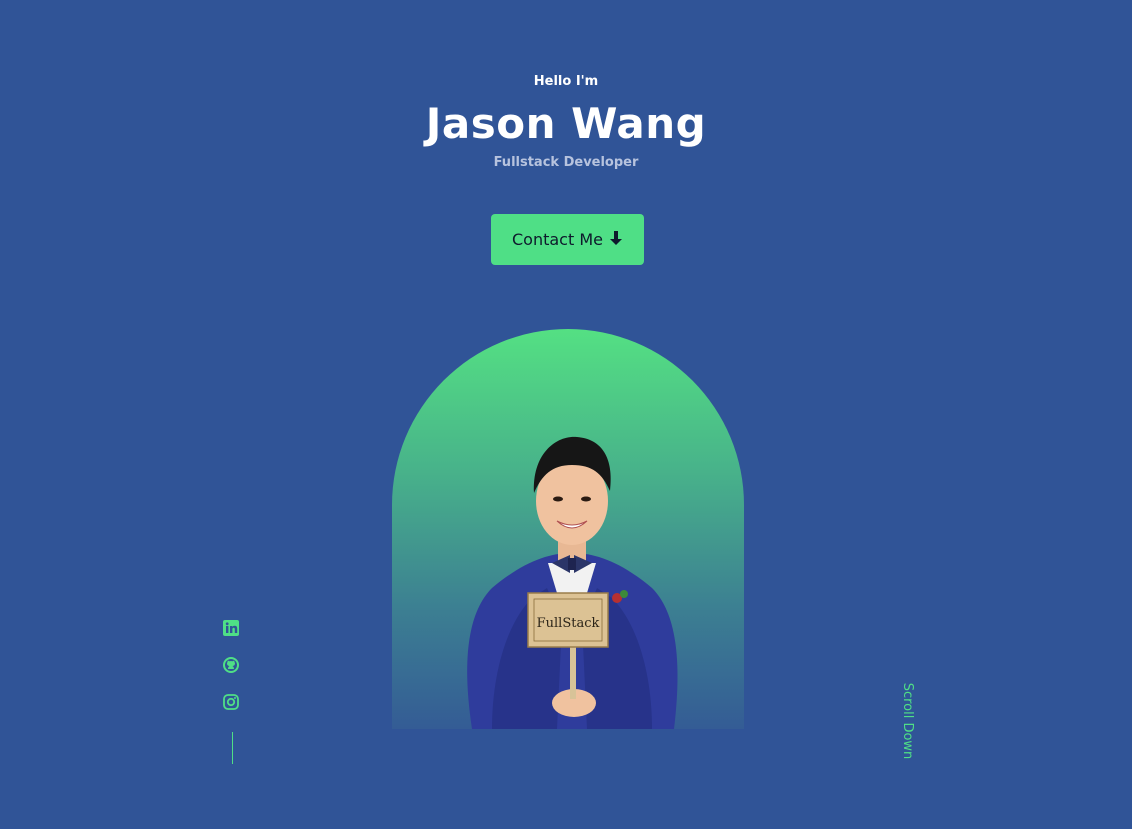 This screenshot has height=829, width=1132. I want to click on github-icon, so click(232, 666).